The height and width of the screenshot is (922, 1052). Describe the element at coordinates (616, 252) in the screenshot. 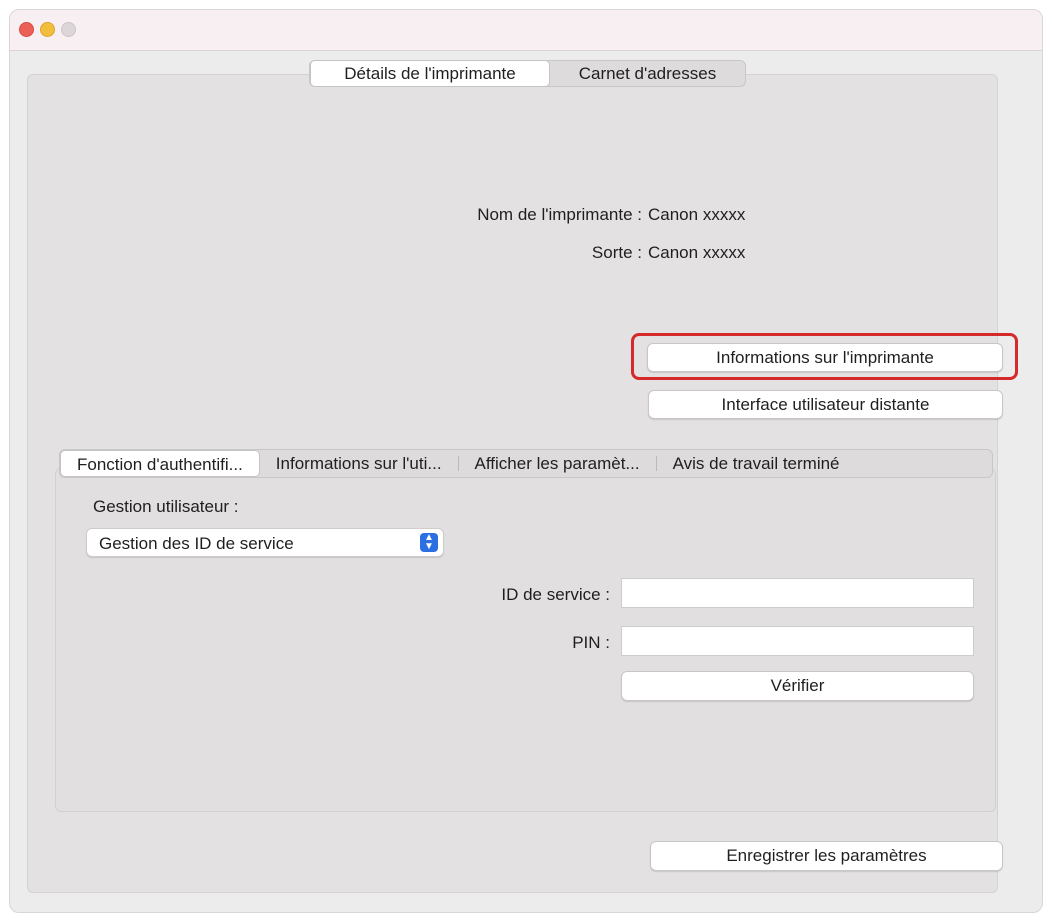

I see `printer-type-label: Sorte :` at that location.